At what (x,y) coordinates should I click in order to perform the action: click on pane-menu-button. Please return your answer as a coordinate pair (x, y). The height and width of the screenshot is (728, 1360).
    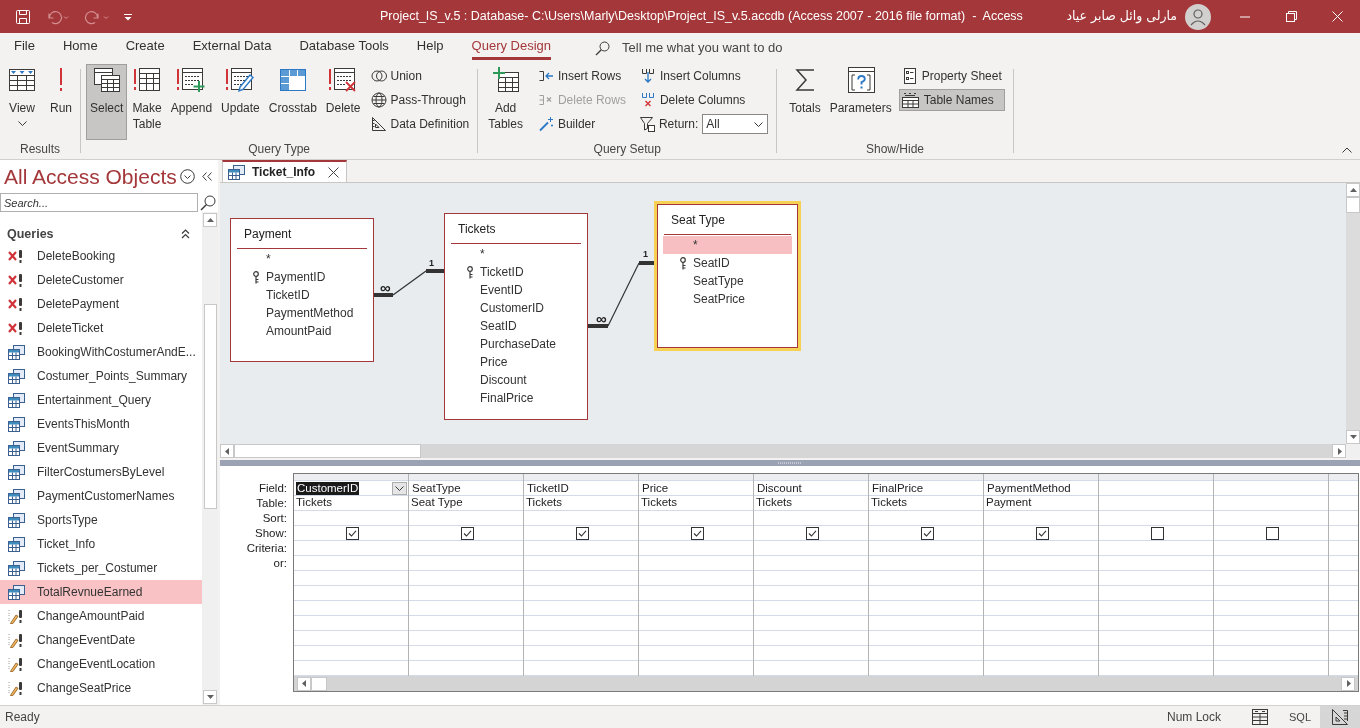
    Looking at the image, I should click on (187, 176).